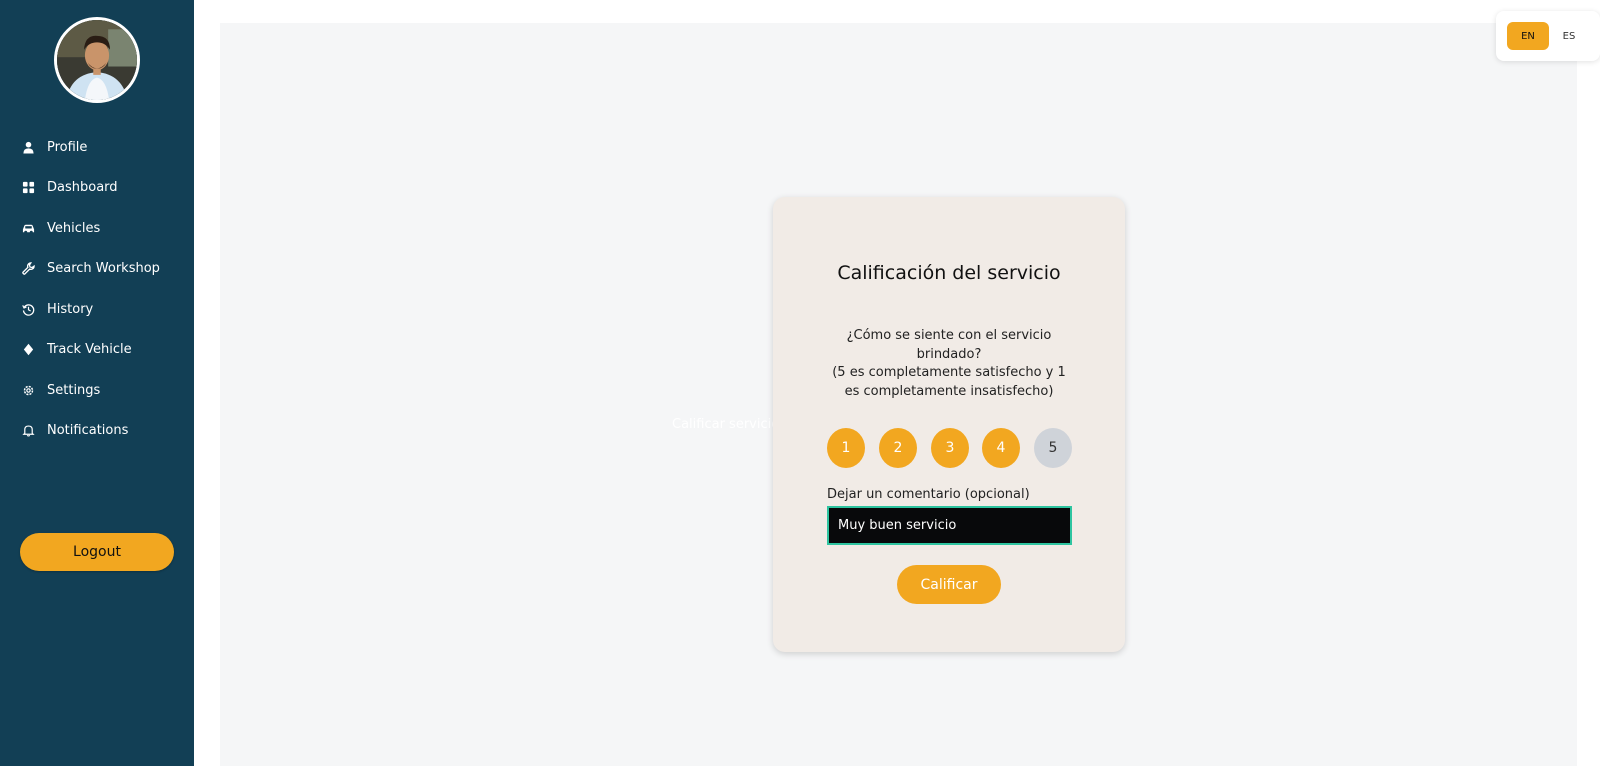  Describe the element at coordinates (28, 309) in the screenshot. I see `history-icon` at that location.